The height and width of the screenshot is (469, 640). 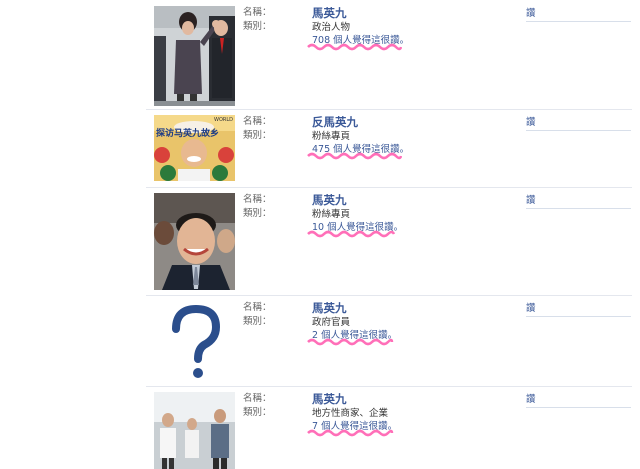 I want to click on result-row-5: 名稱： 類別： 馬英九 地方性商家、企業 7 個人覺得這很讚。 讚, so click(x=389, y=430).